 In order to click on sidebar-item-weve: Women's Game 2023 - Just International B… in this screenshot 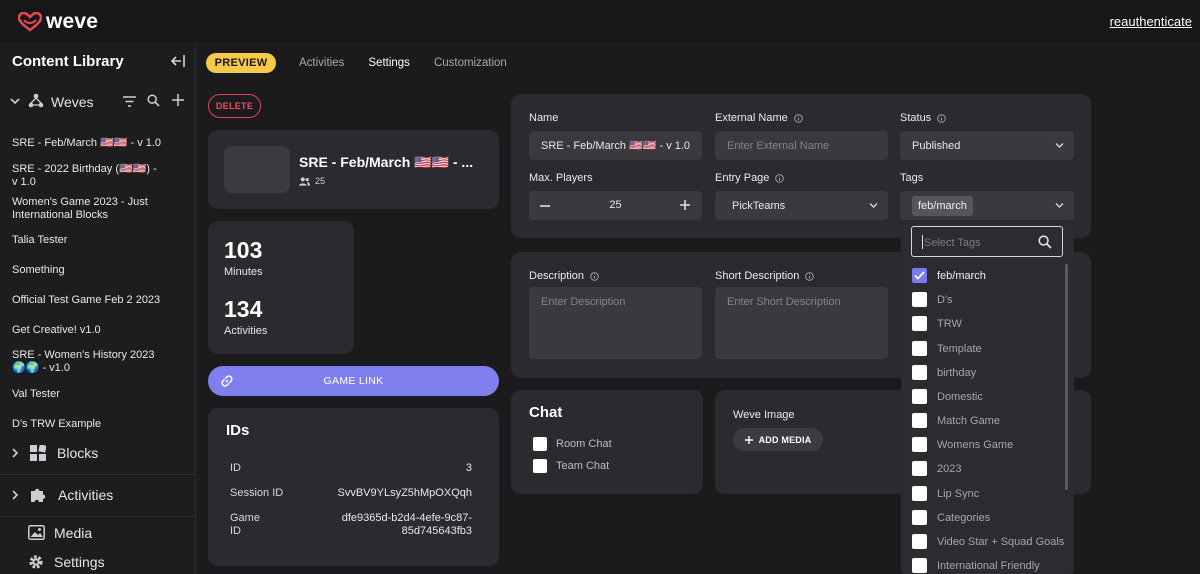, I will do `click(87, 208)`.